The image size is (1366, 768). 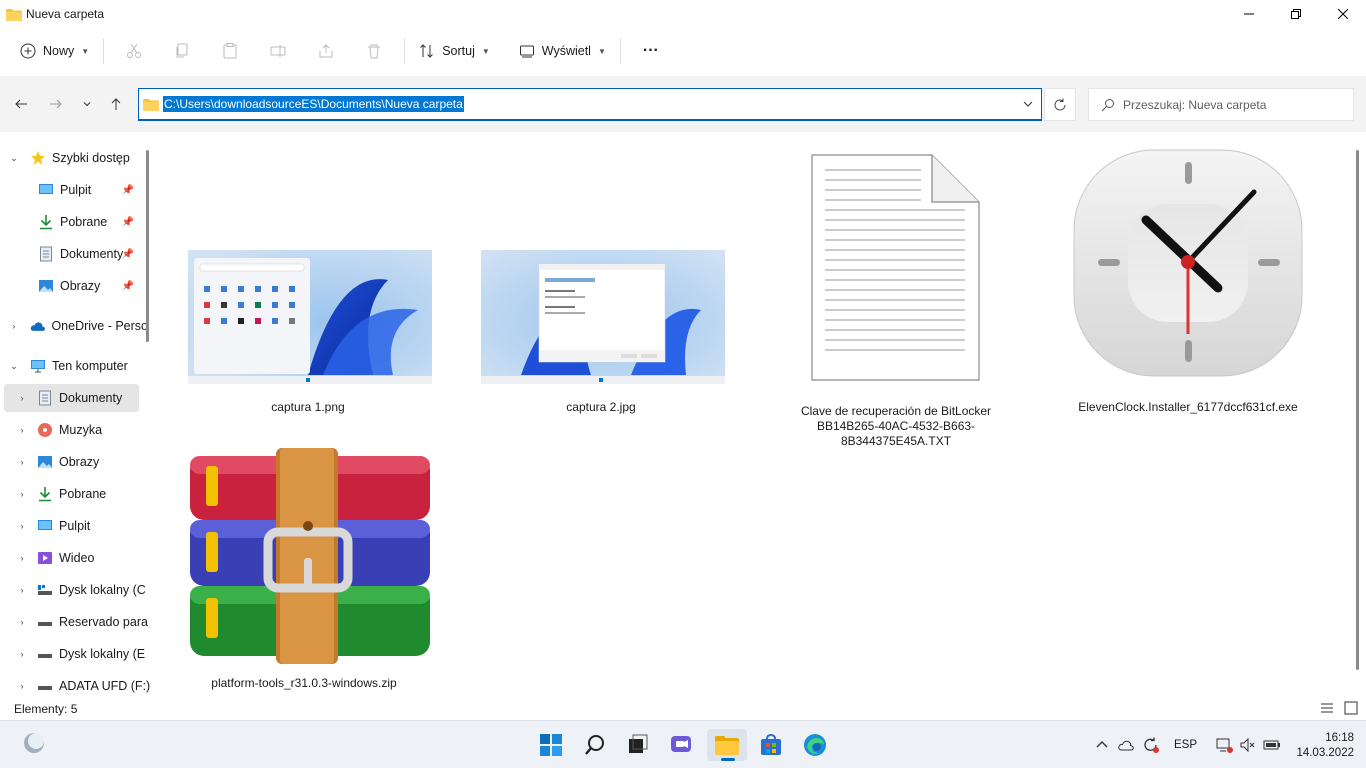 I want to click on recent-locations-button, so click(x=87, y=104).